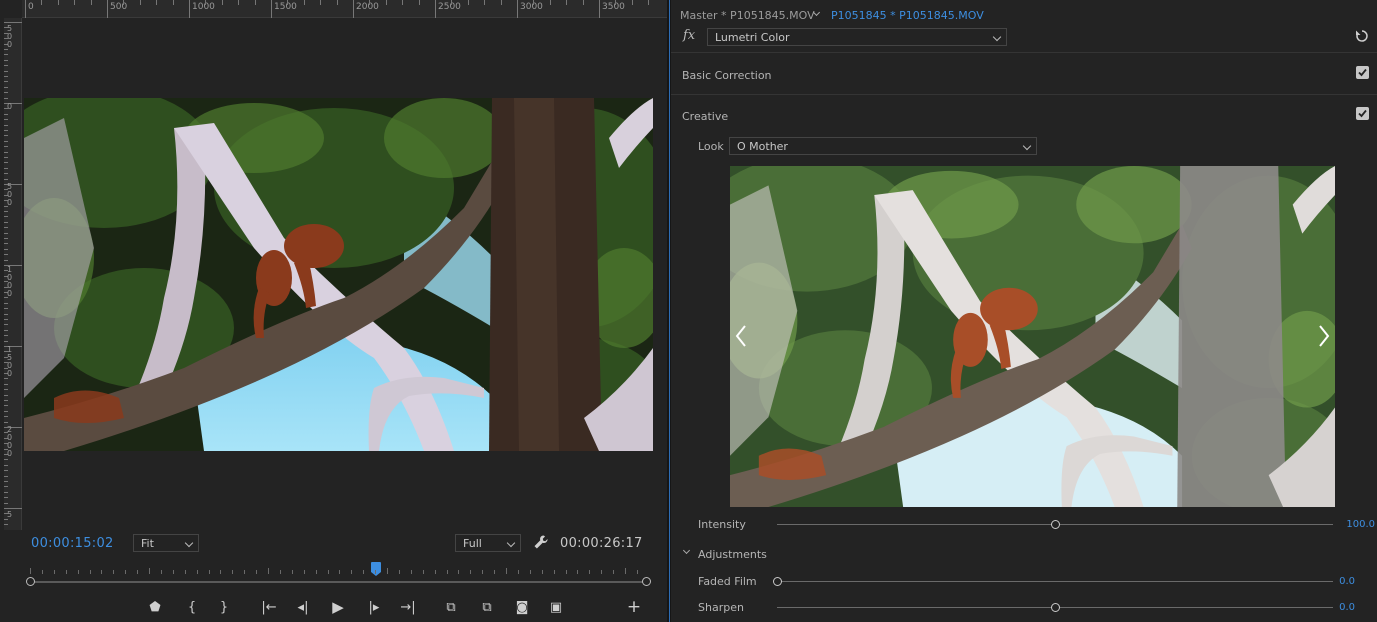 The width and height of the screenshot is (1377, 622). What do you see at coordinates (449, 7) in the screenshot?
I see `ruler-label: 2500` at bounding box center [449, 7].